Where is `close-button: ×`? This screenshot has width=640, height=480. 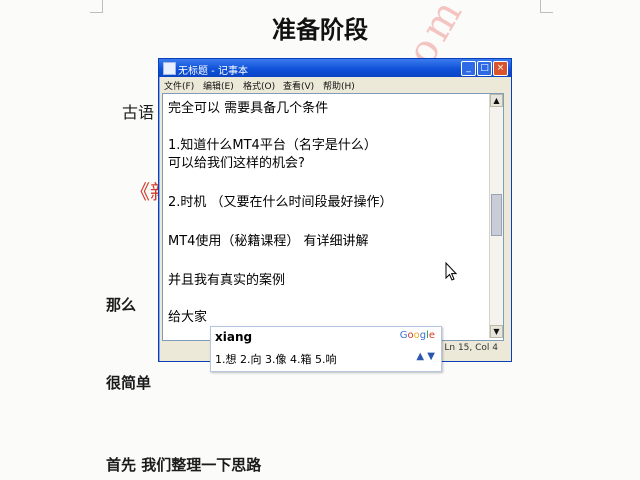 close-button: × is located at coordinates (500, 68).